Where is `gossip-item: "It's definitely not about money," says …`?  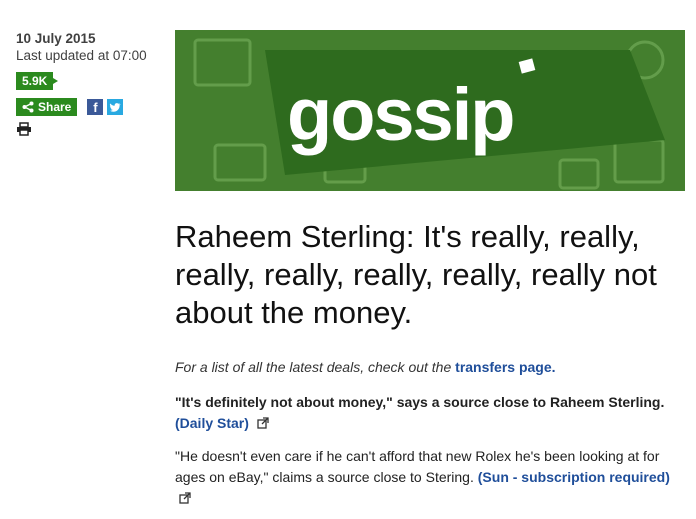 gossip-item: "It's definitely not about money," says … is located at coordinates (425, 413).